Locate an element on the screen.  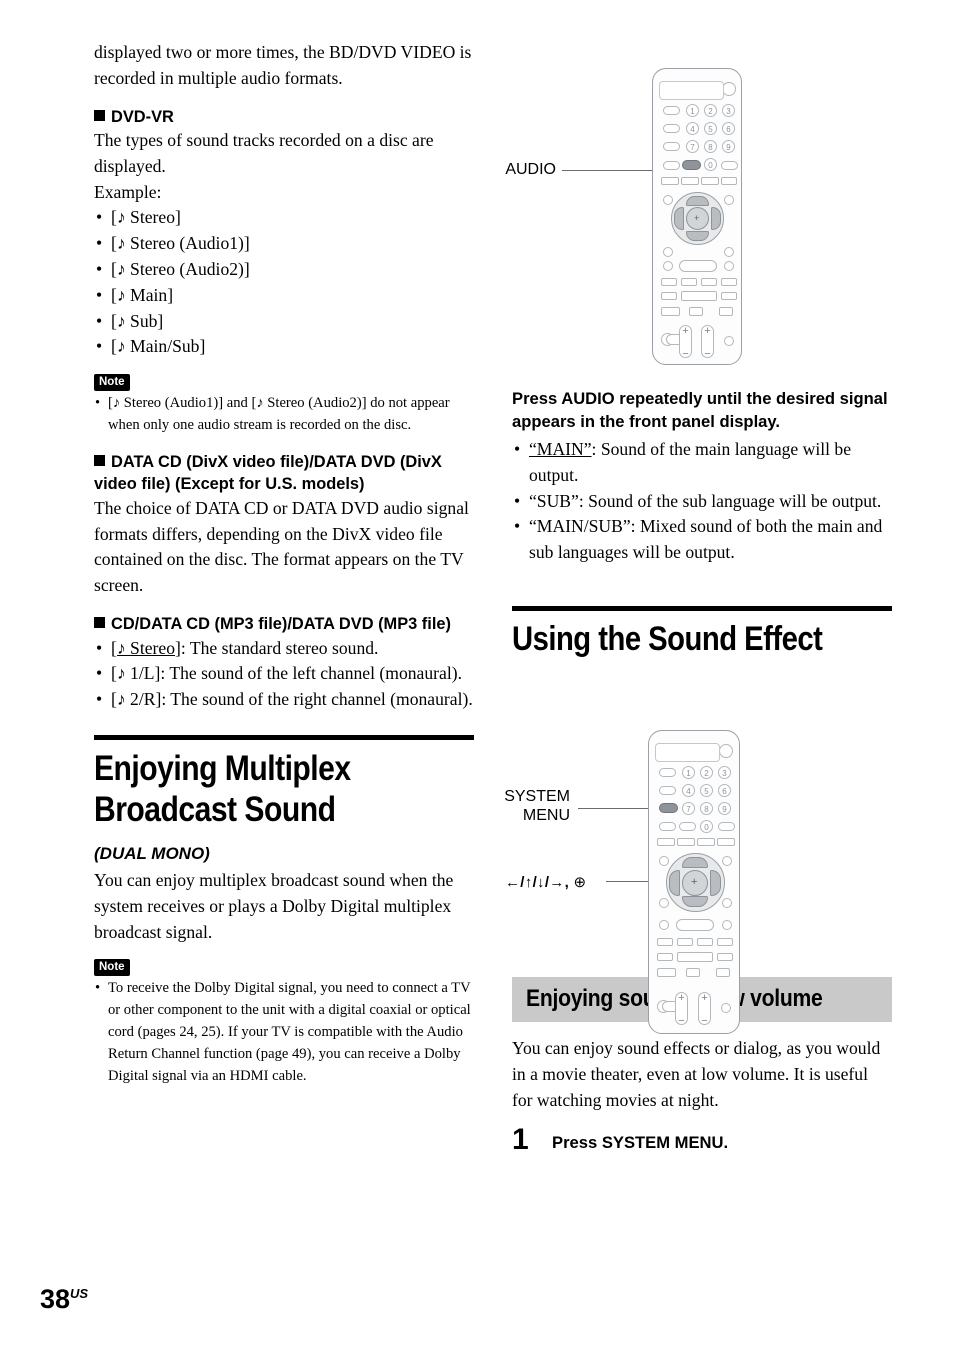
keypad-4: 4 is located at coordinates (688, 790).